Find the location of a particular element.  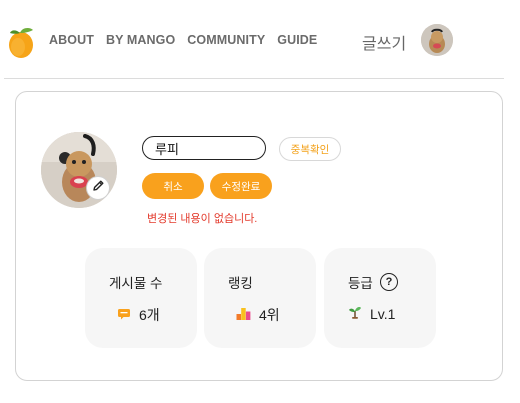

stat-value-ranking: 4위 is located at coordinates (269, 315).